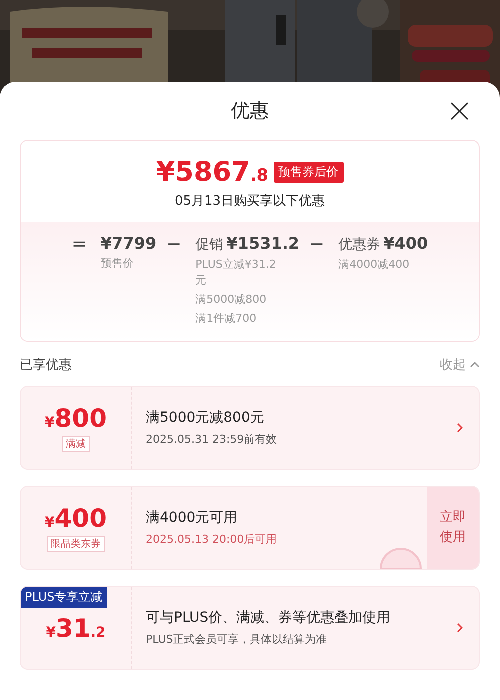 This screenshot has width=500, height=700. What do you see at coordinates (263, 243) in the screenshot?
I see `breakdown-amount: ¥1531.2` at bounding box center [263, 243].